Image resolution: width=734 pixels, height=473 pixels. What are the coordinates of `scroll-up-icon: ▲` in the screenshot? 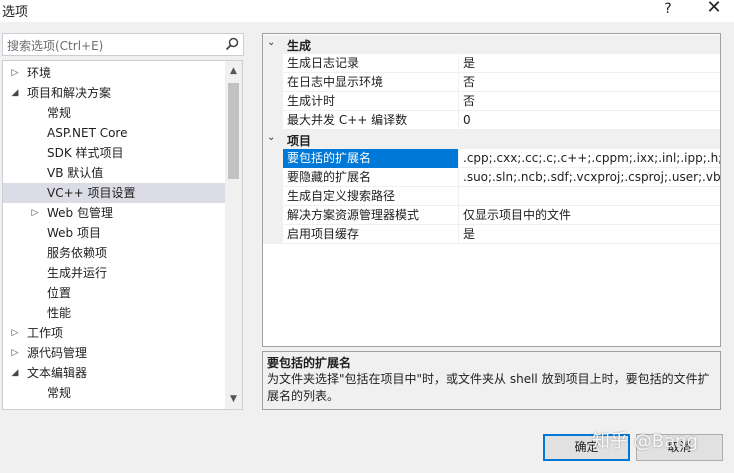 It's located at (233, 71).